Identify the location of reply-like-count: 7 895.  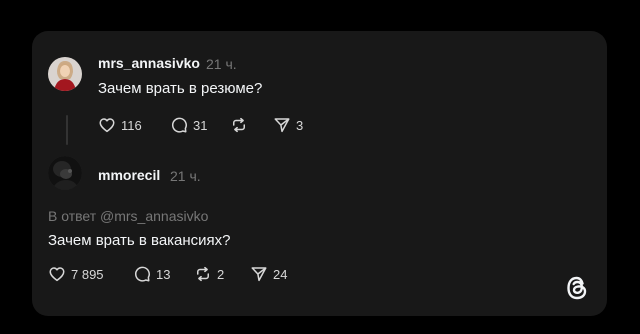
(87, 274).